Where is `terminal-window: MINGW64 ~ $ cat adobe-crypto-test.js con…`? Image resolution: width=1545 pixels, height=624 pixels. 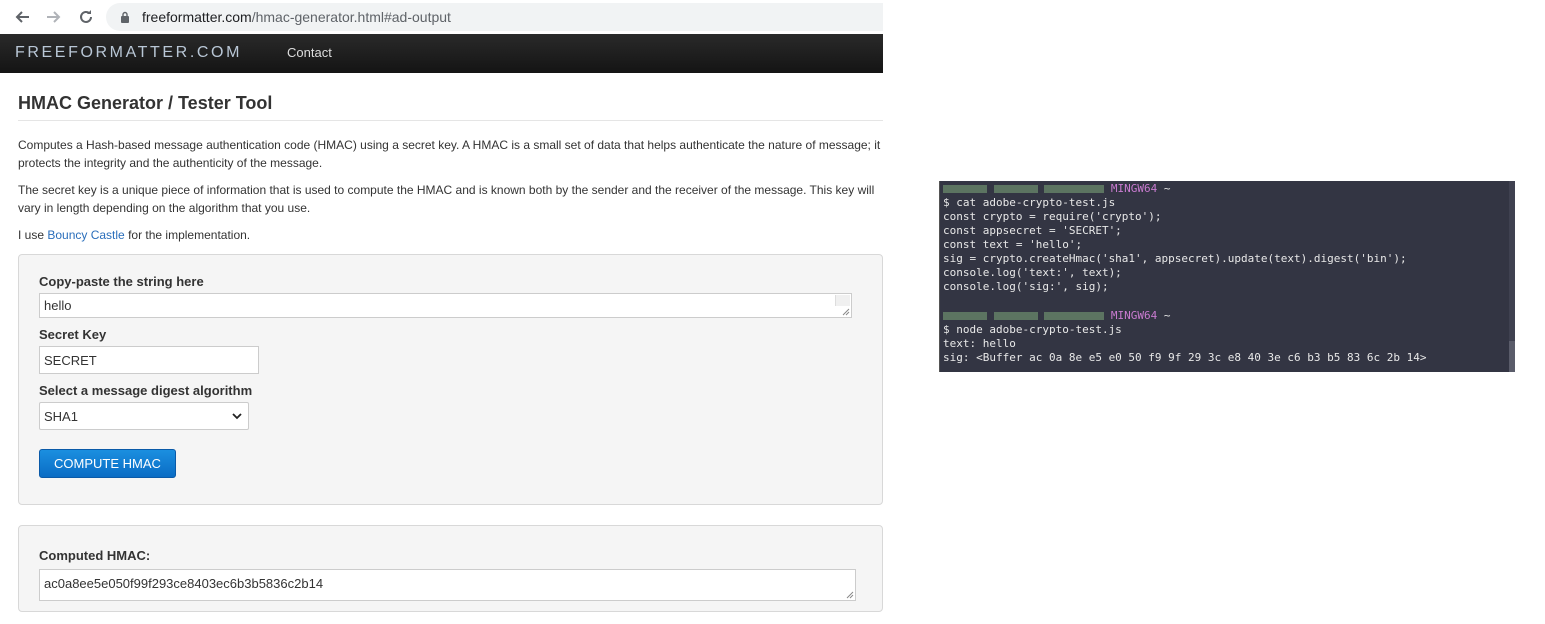
terminal-window: MINGW64 ~ $ cat adobe-crypto-test.js con… is located at coordinates (1227, 276).